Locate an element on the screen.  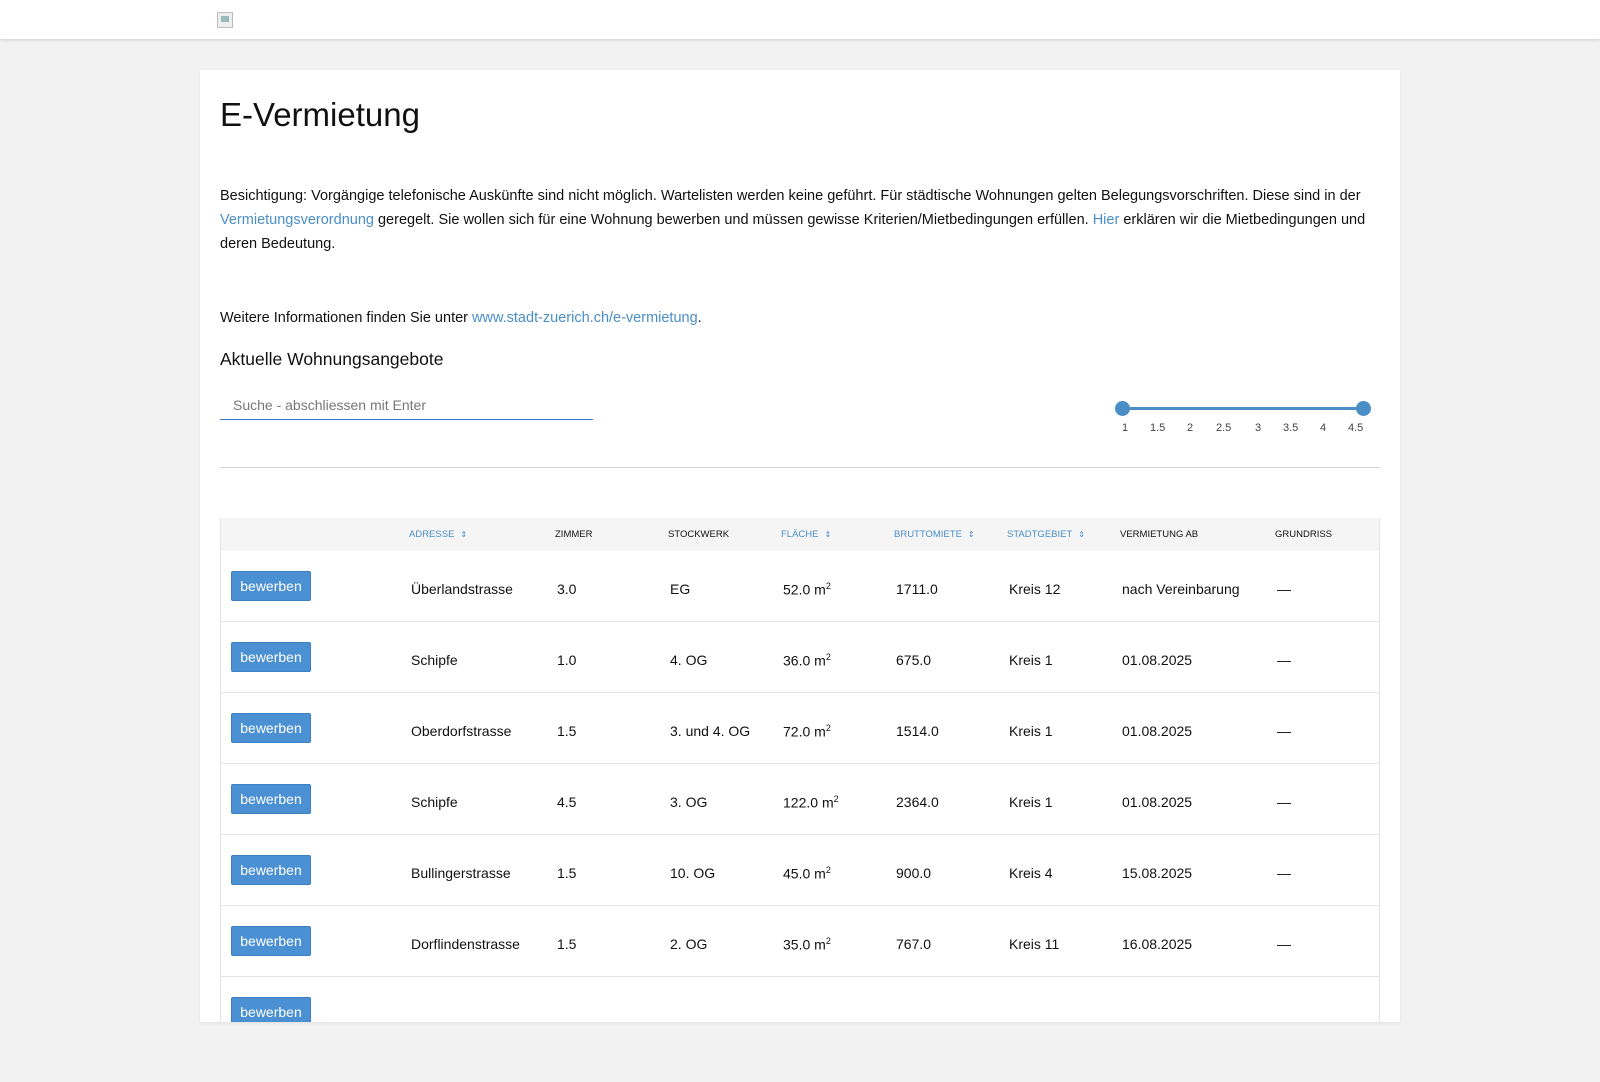
offers-heading: Aktuelle Wohnungsangebote is located at coordinates (332, 359).